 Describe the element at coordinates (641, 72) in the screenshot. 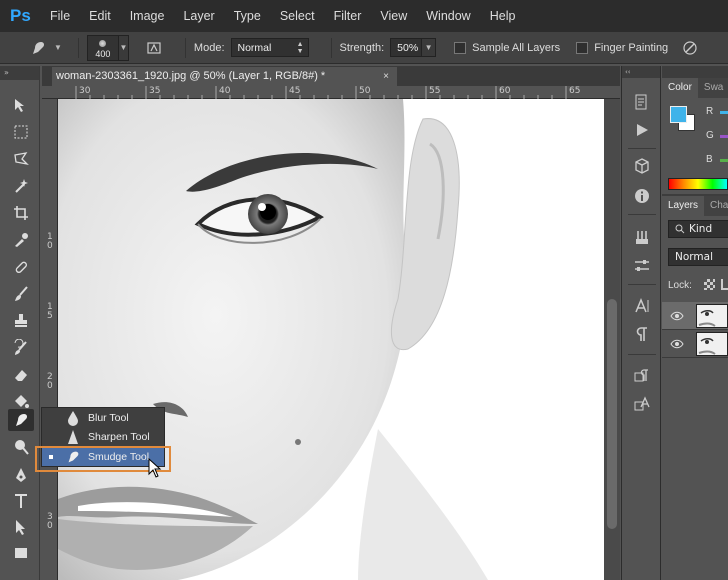

I see `dock-collapse: ‹‹` at that location.